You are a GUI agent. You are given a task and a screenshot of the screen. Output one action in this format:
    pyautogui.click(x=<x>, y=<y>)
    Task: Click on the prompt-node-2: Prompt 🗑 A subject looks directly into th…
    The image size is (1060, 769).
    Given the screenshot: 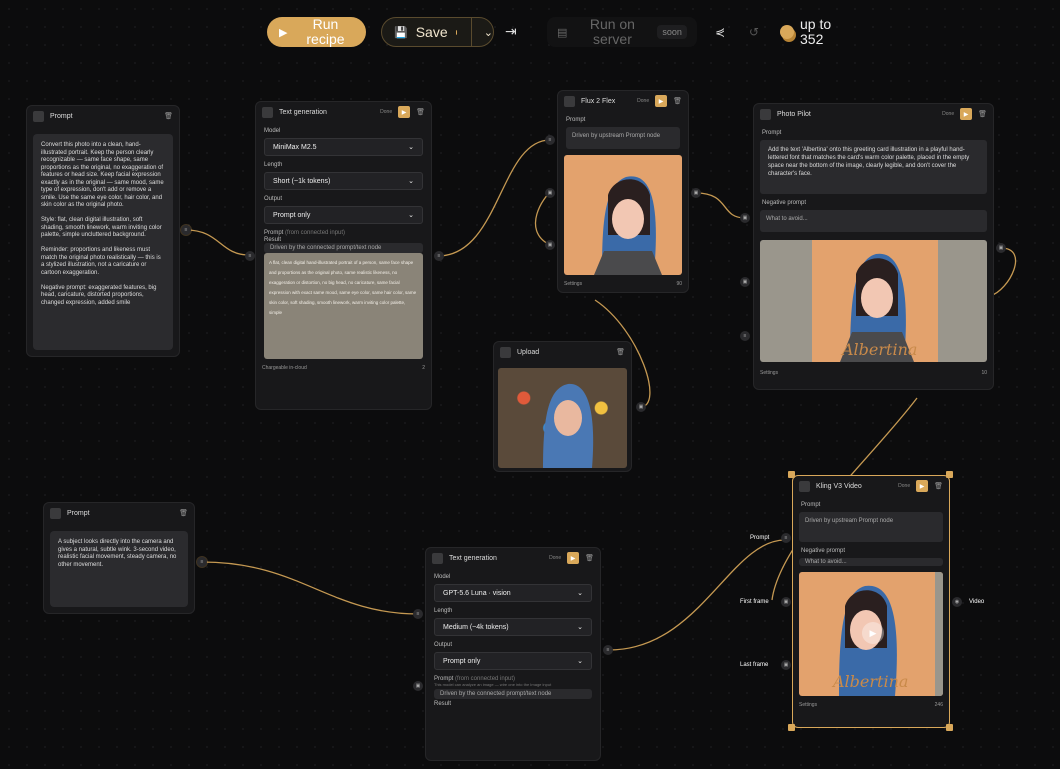 What is the action you would take?
    pyautogui.click(x=119, y=558)
    